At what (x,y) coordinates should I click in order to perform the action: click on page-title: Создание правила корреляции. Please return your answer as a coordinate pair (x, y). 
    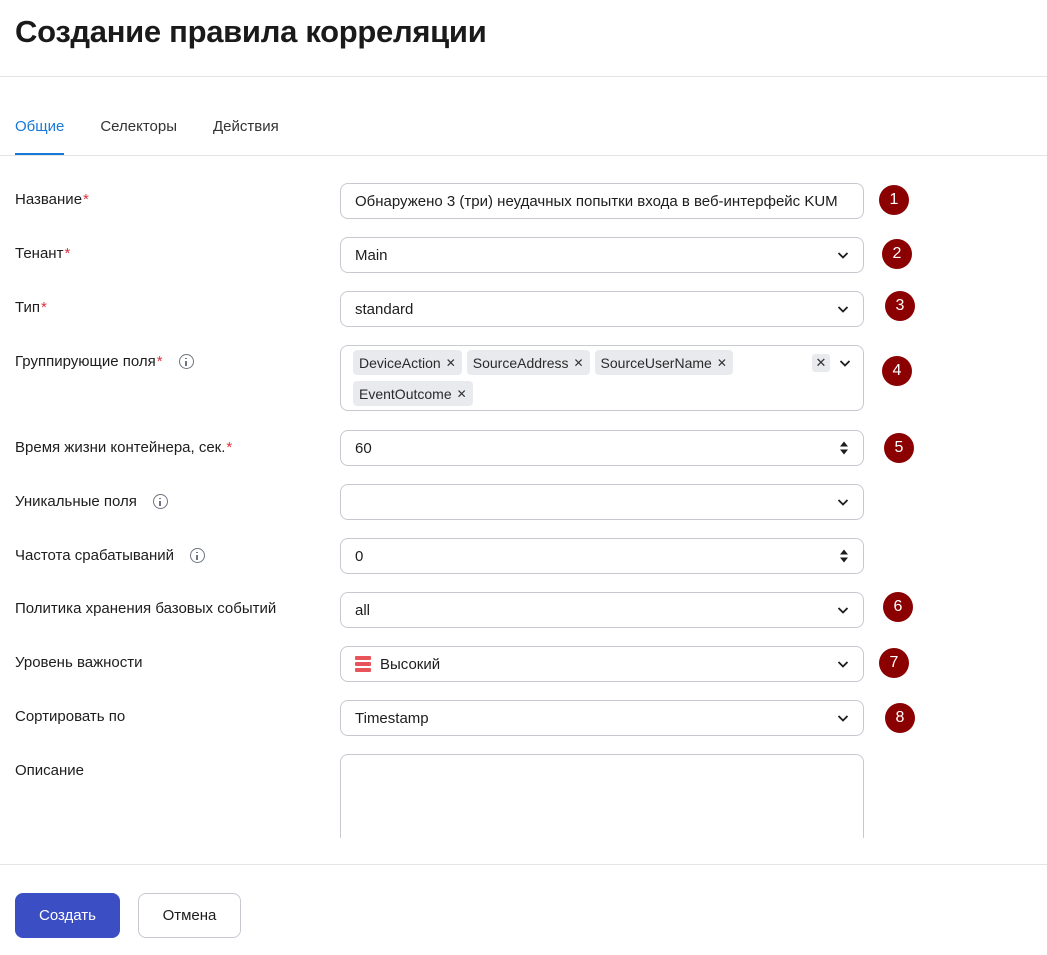
    Looking at the image, I should click on (251, 31).